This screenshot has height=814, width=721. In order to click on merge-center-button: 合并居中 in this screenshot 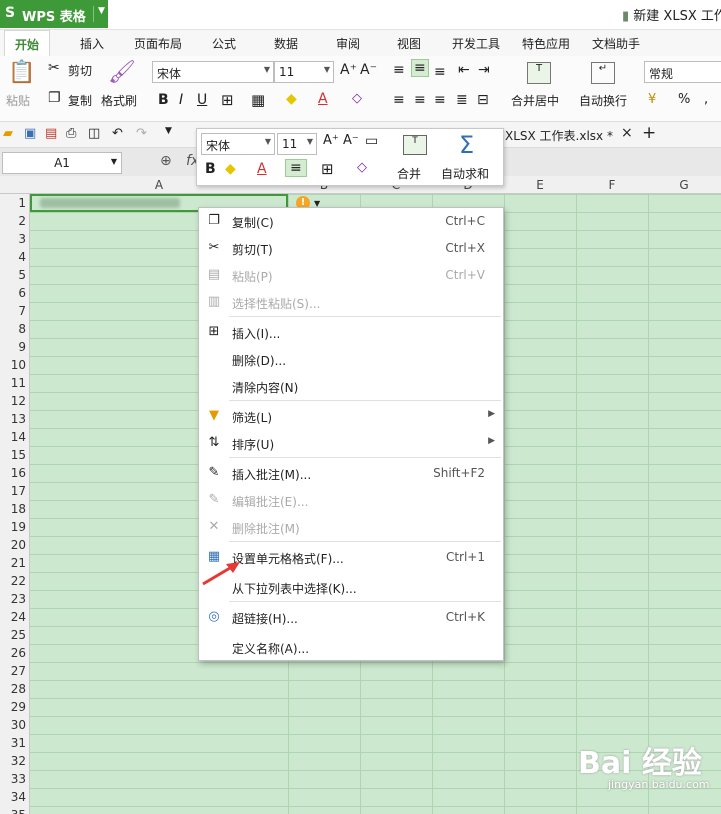, I will do `click(535, 100)`.